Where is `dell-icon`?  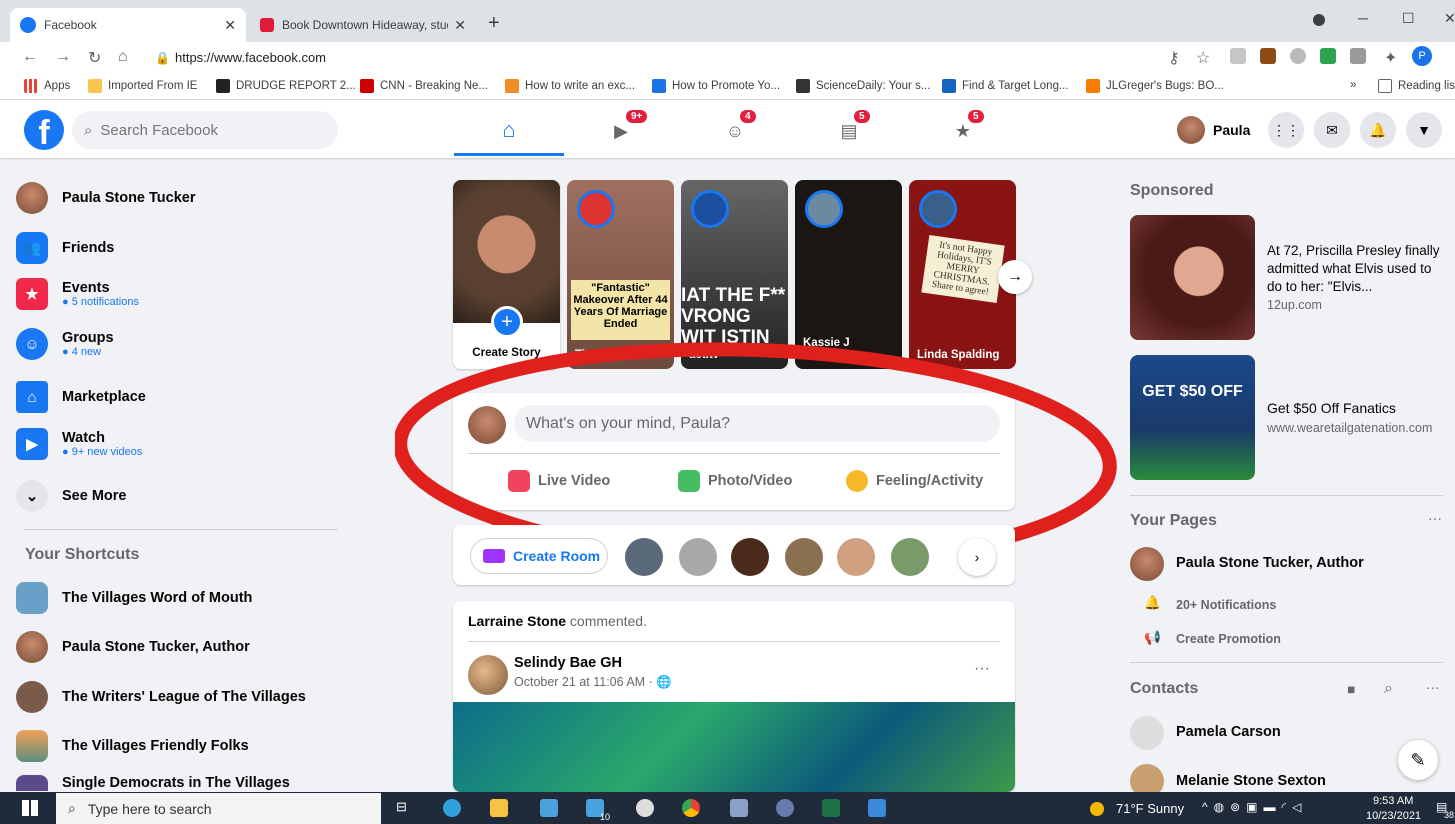
dell-icon is located at coordinates (645, 808).